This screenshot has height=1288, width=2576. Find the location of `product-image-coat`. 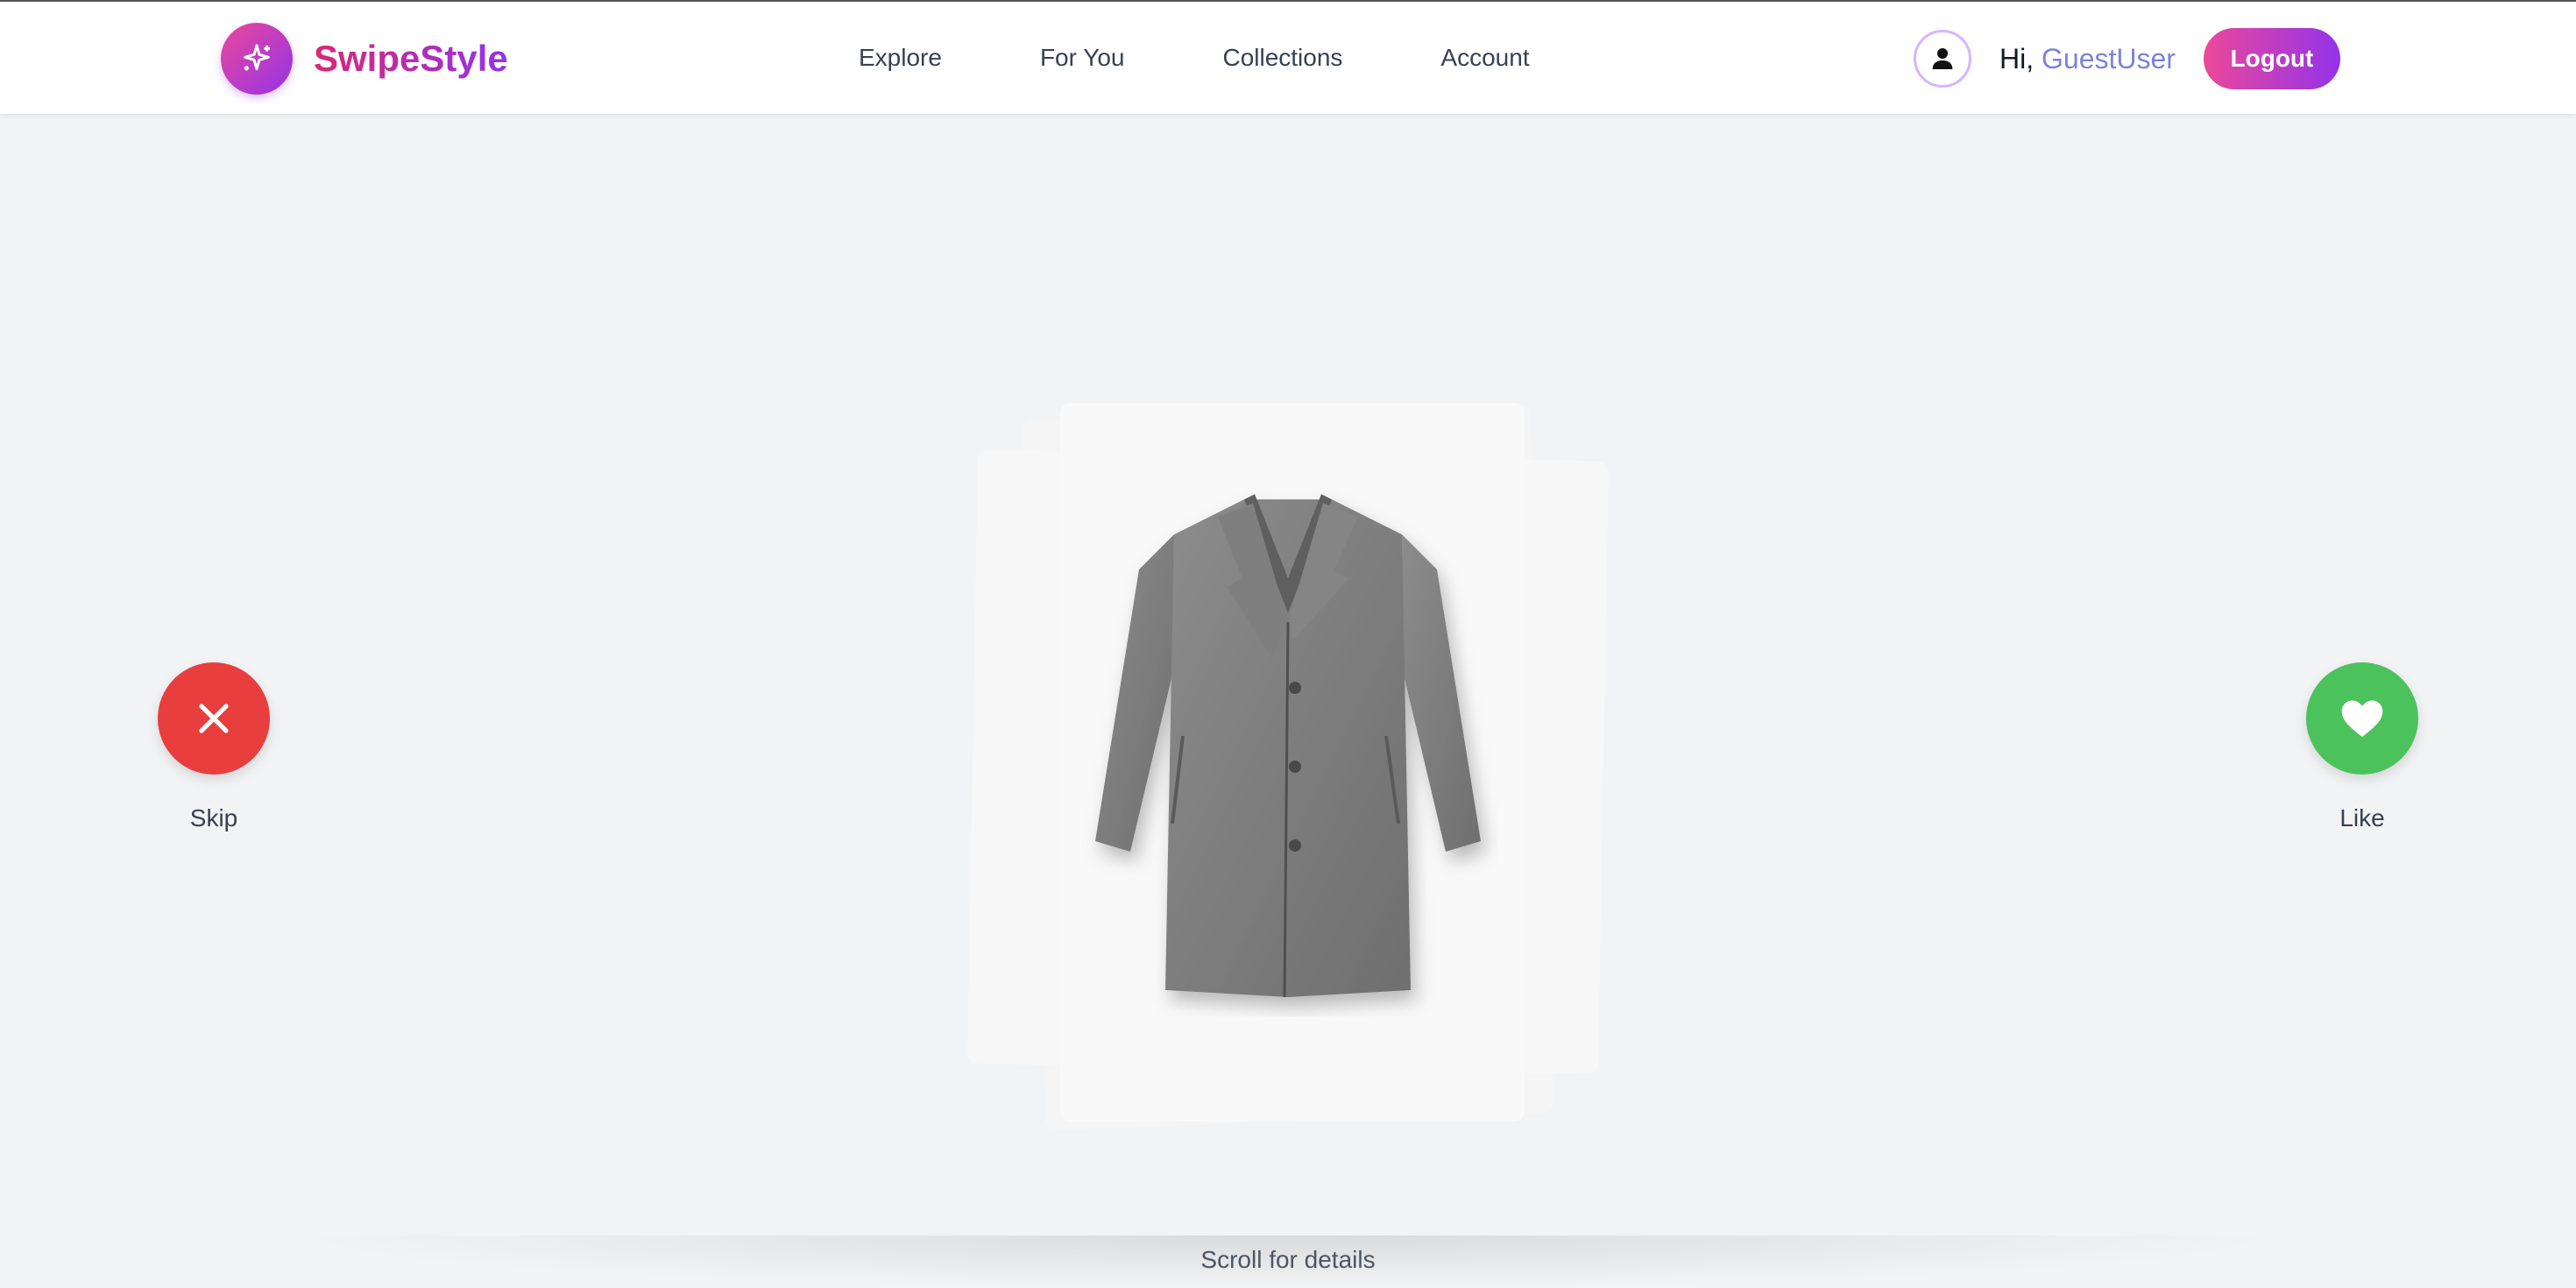

product-image-coat is located at coordinates (1288, 746).